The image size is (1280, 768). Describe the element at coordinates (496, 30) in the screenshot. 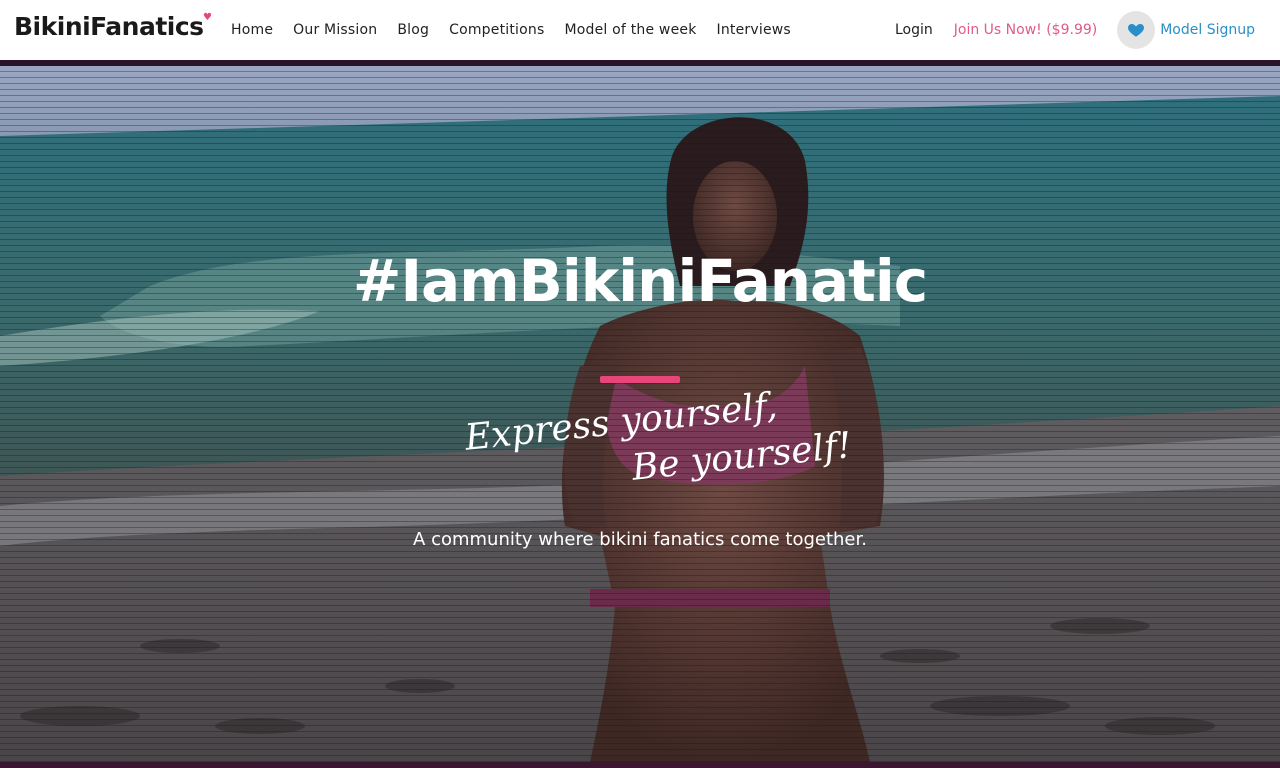

I see `nav-competitions: Competitions` at that location.